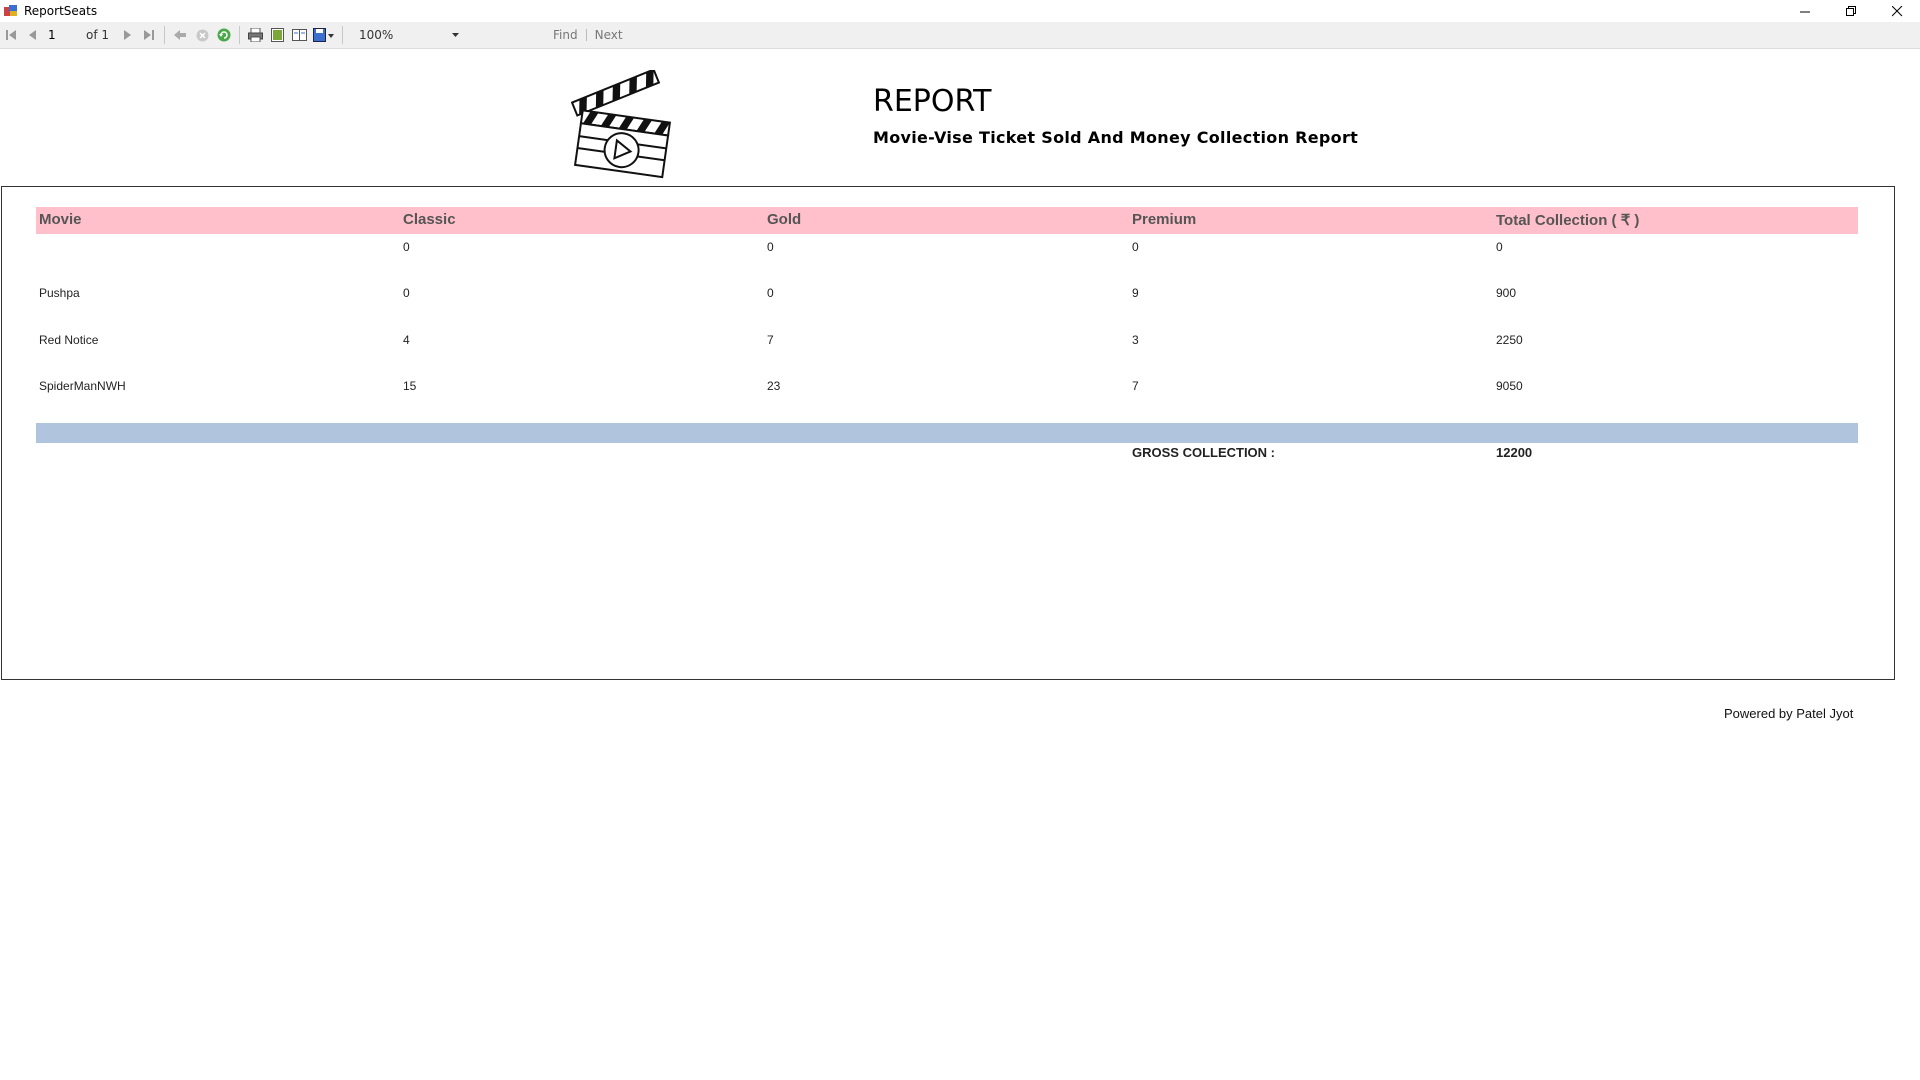 The height and width of the screenshot is (1080, 1920). I want to click on page-setup-icon, so click(299, 35).